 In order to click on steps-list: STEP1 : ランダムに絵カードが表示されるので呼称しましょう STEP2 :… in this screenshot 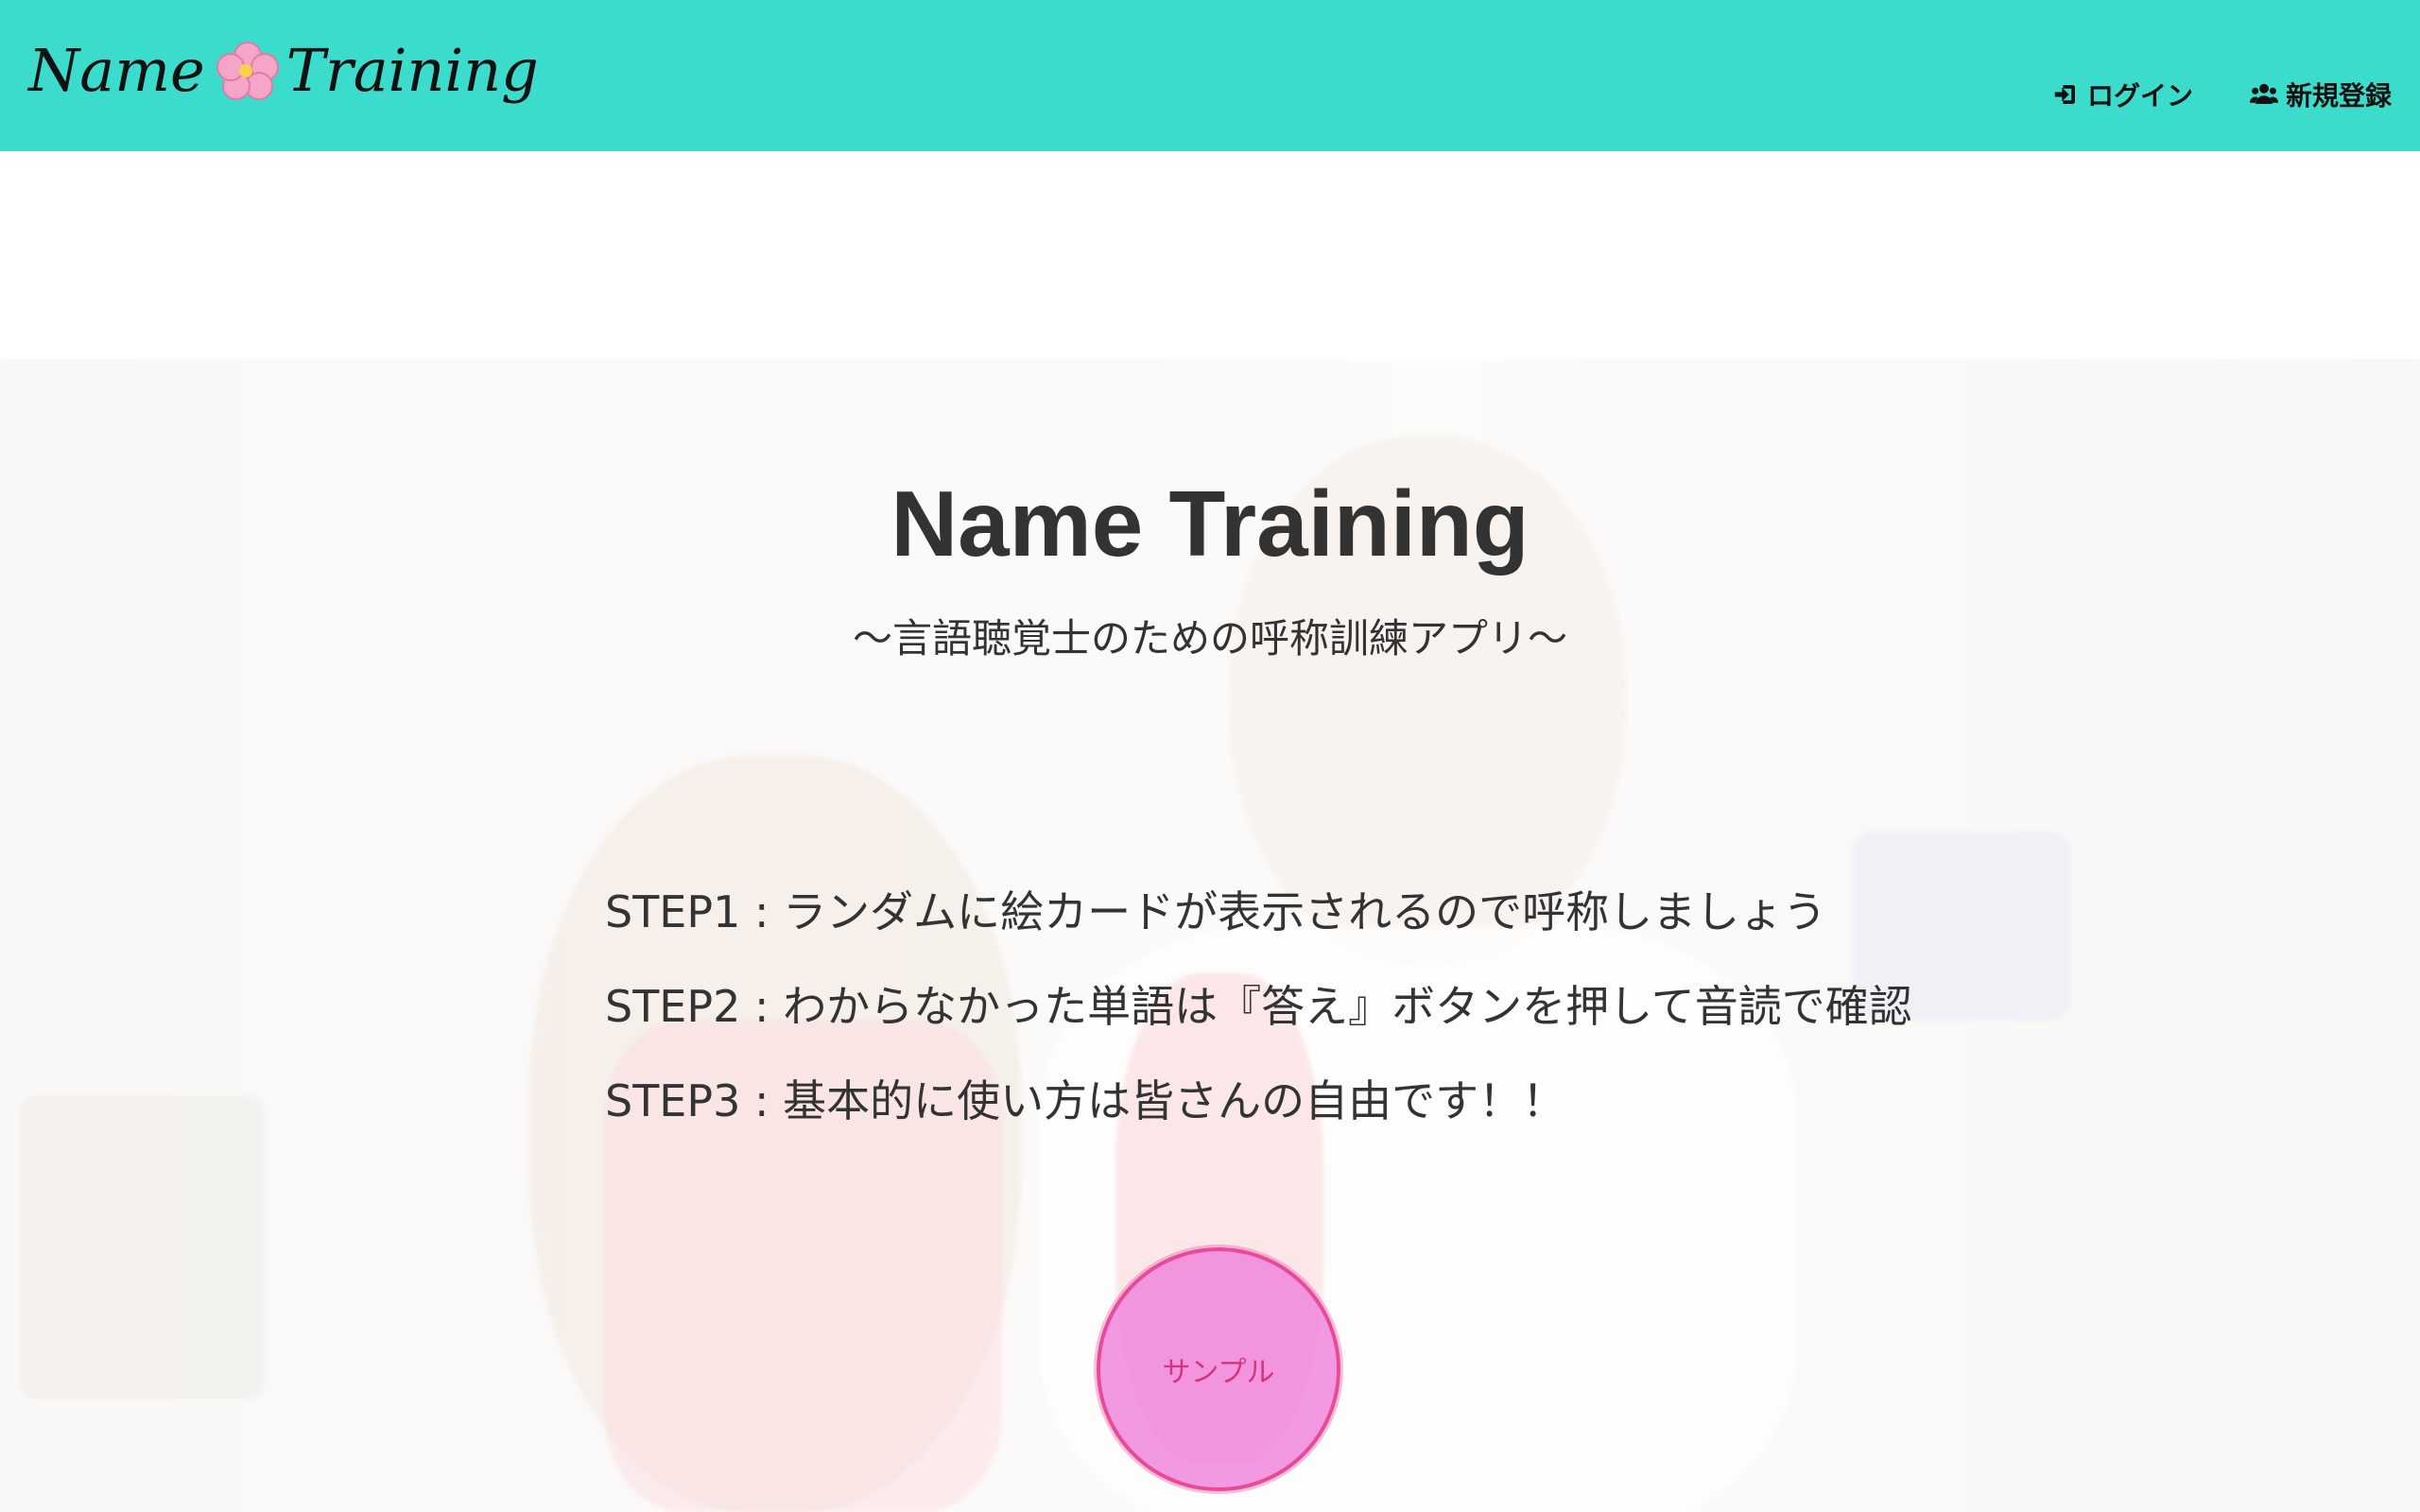, I will do `click(1258, 1025)`.